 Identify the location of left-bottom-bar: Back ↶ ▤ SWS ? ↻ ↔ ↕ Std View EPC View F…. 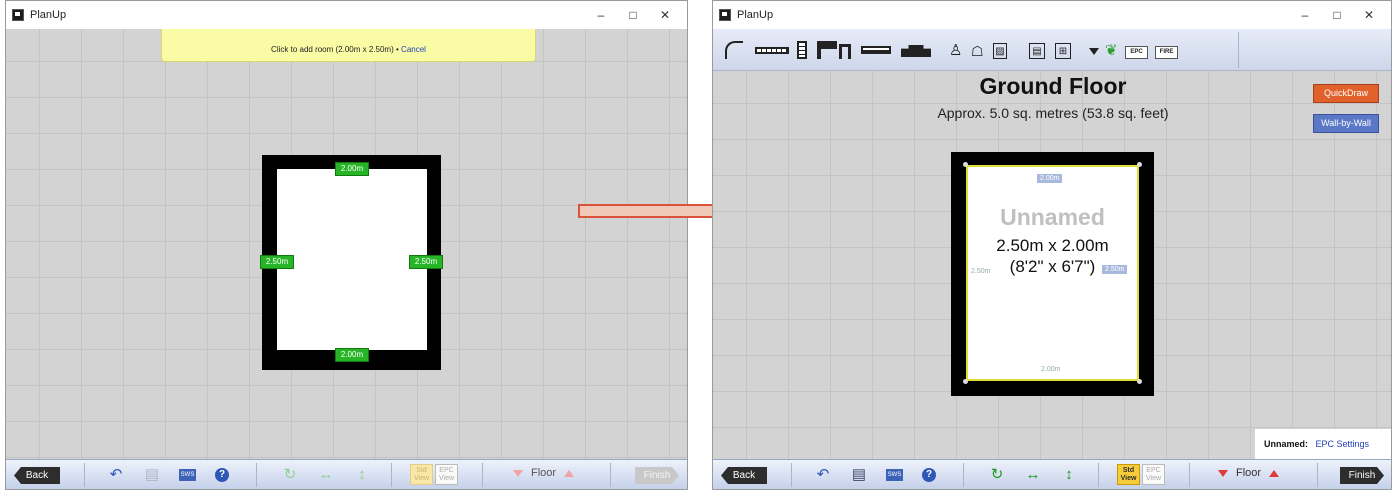
(346, 474).